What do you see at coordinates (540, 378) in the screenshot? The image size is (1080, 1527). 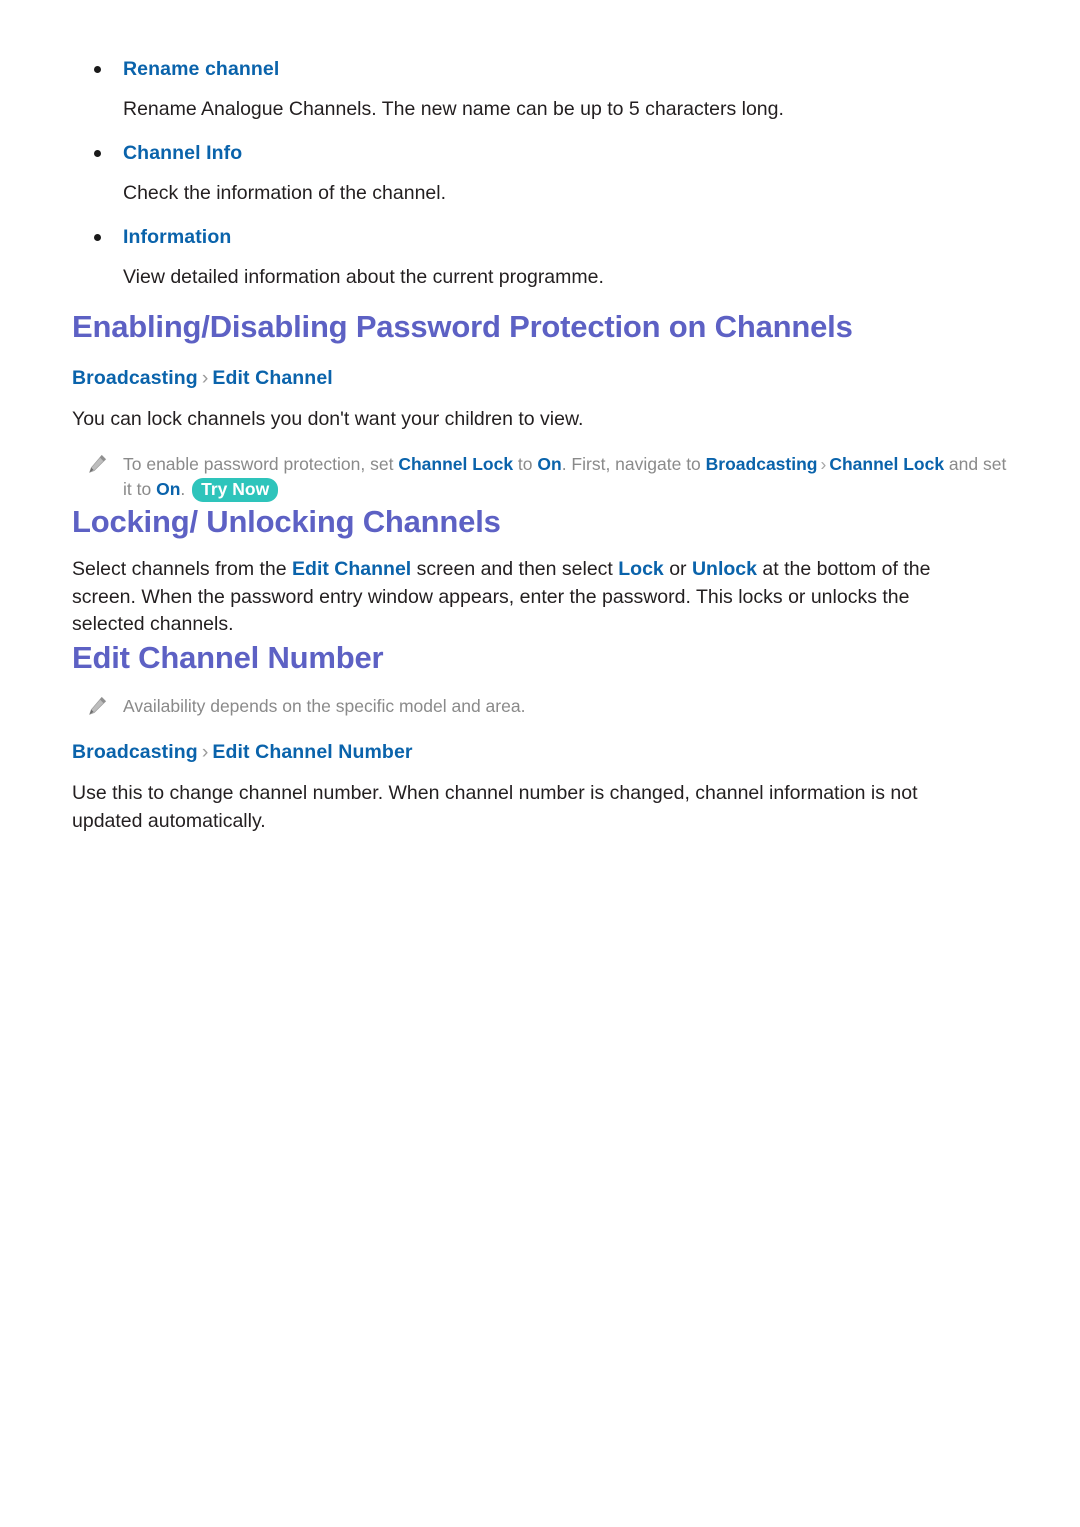 I see `breadcrumb: Broadcasting › Edit Channel` at bounding box center [540, 378].